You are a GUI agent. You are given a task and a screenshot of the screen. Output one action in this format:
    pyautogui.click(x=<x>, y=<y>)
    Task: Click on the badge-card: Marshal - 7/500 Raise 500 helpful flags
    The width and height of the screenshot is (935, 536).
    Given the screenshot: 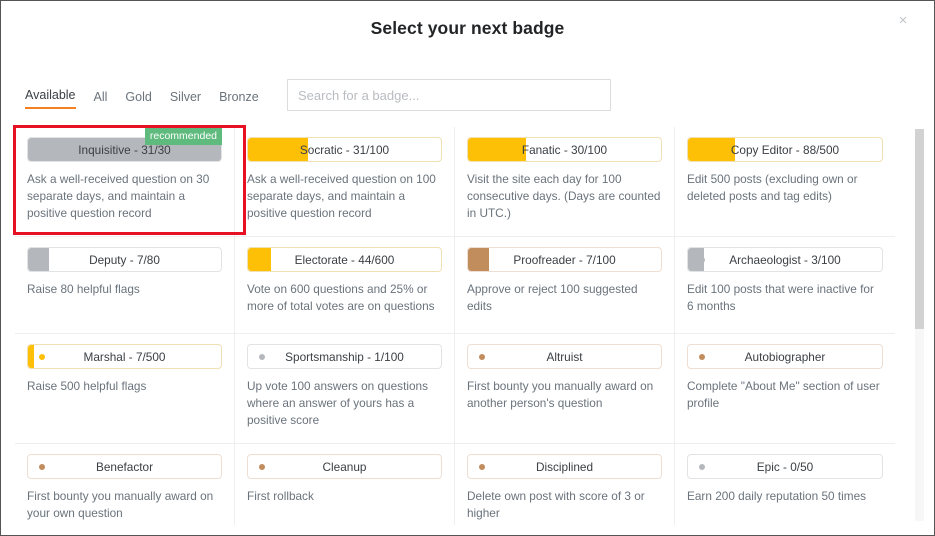 What is the action you would take?
    pyautogui.click(x=125, y=389)
    